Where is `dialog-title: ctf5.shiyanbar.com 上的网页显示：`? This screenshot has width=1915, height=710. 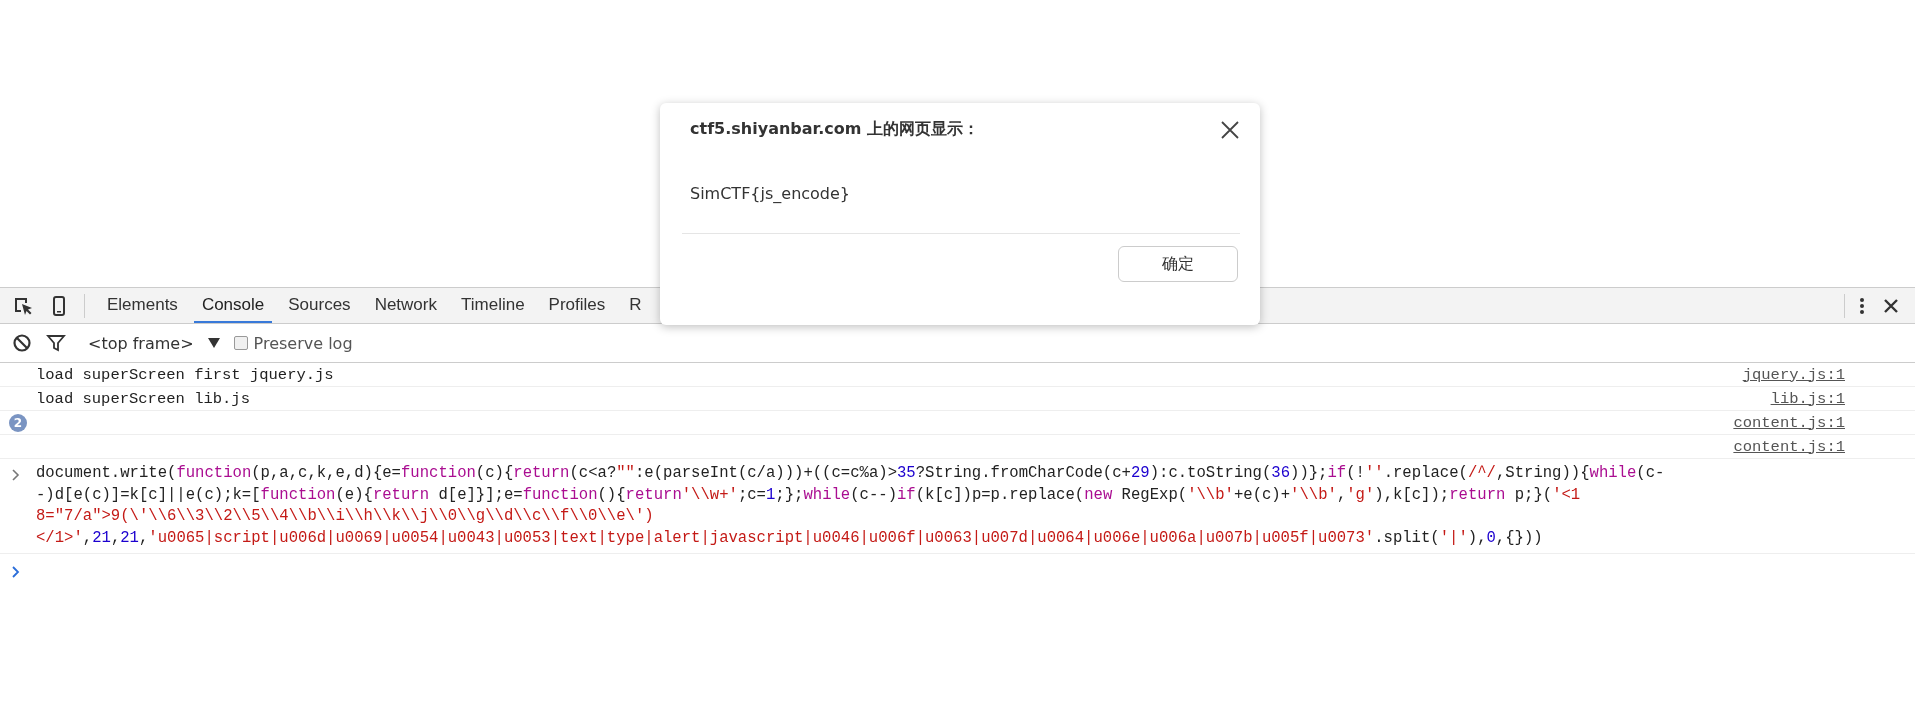
dialog-title: ctf5.shiyanbar.com 上的网页显示： is located at coordinates (834, 129).